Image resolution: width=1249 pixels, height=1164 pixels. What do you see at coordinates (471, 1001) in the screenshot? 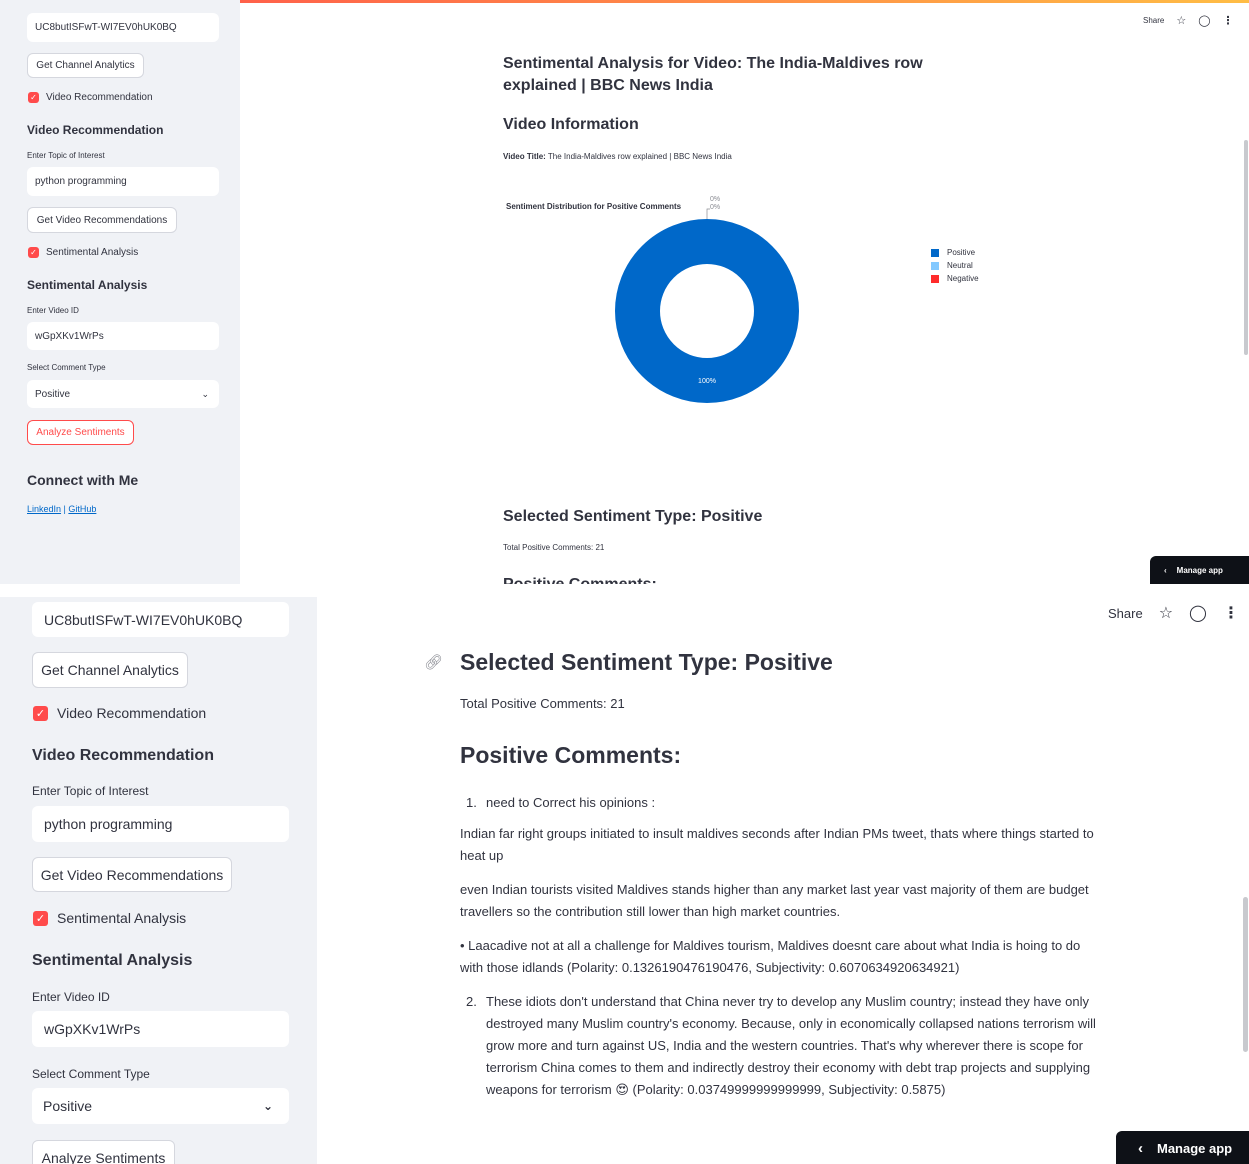
I see `comment-number: 2.` at bounding box center [471, 1001].